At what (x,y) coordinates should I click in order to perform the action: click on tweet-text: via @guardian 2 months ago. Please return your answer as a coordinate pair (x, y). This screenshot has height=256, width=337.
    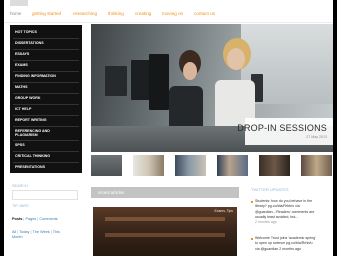
    Looking at the image, I should click on (278, 248).